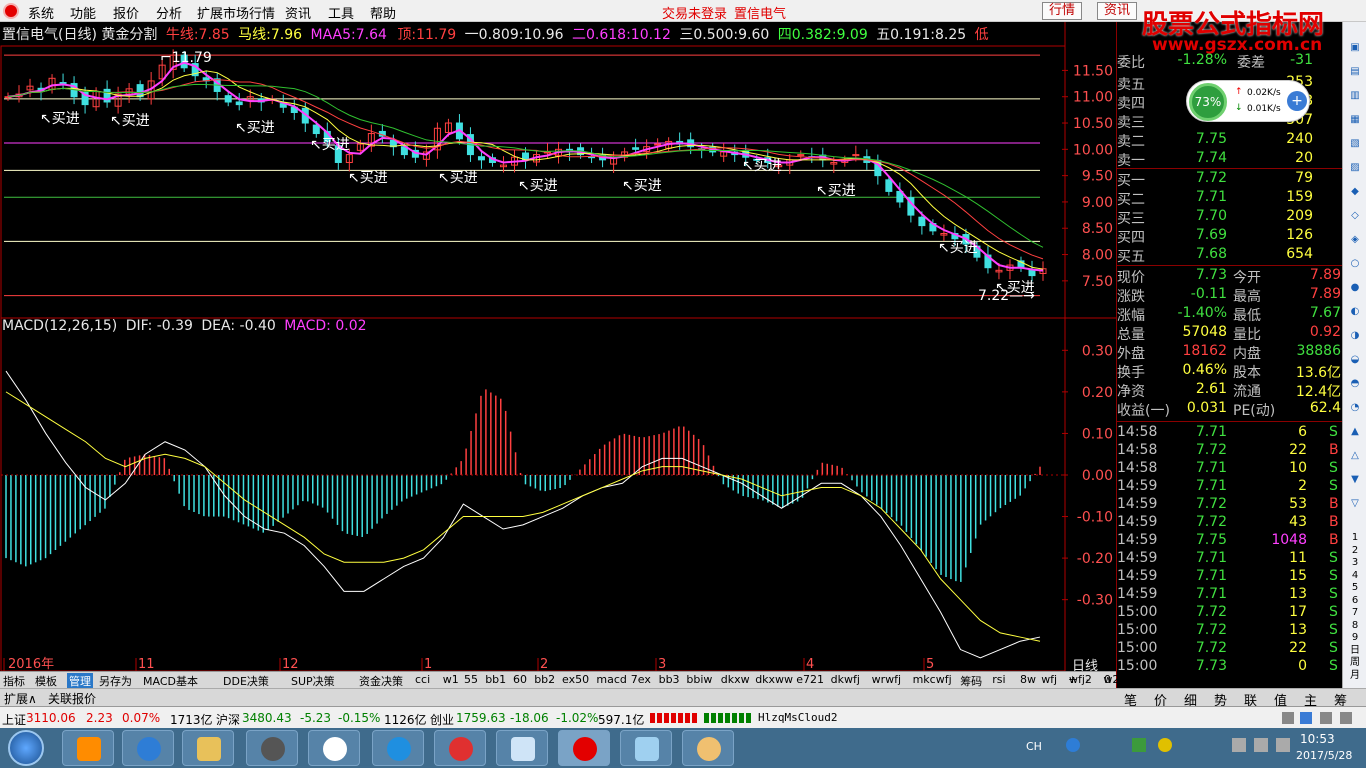  I want to click on tab-zoom-control: +, so click(1072, 679).